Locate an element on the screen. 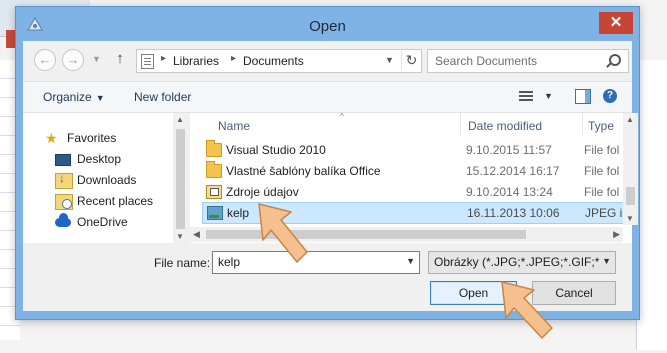 The width and height of the screenshot is (667, 353). data-sources-folder-icon is located at coordinates (214, 192).